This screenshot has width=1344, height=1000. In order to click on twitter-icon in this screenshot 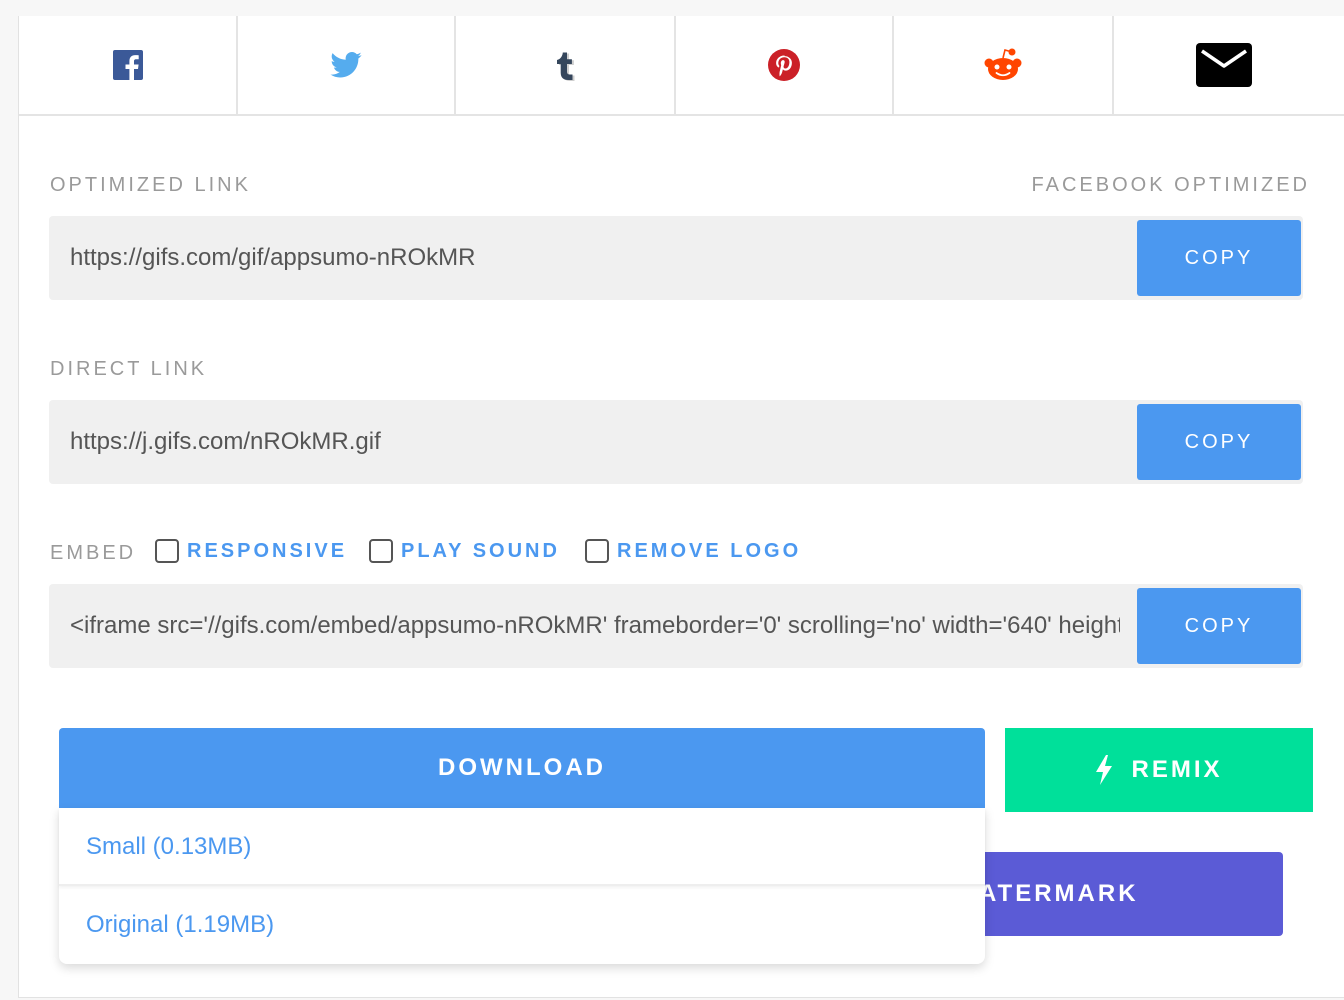, I will do `click(346, 65)`.